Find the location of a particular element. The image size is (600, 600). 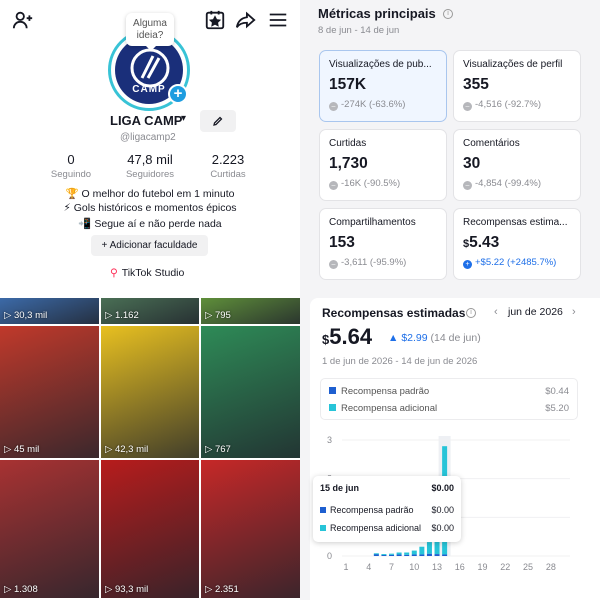

legend-item: Recompensa padrão is located at coordinates (379, 391).